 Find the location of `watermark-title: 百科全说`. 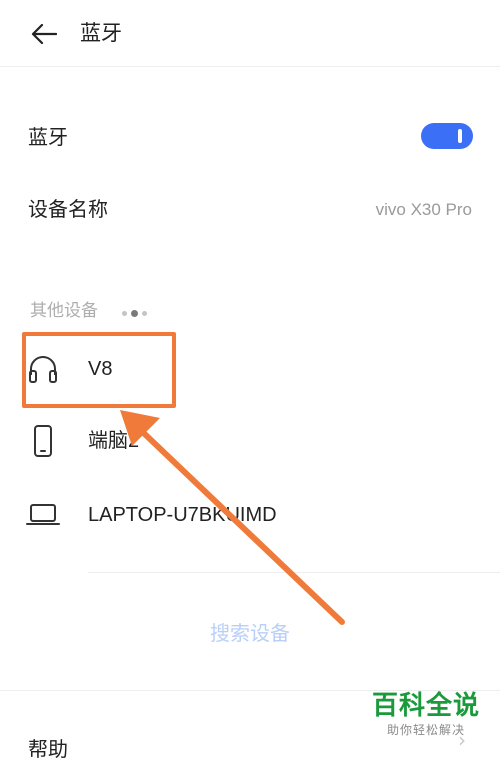

watermark-title: 百科全说 is located at coordinates (426, 706).